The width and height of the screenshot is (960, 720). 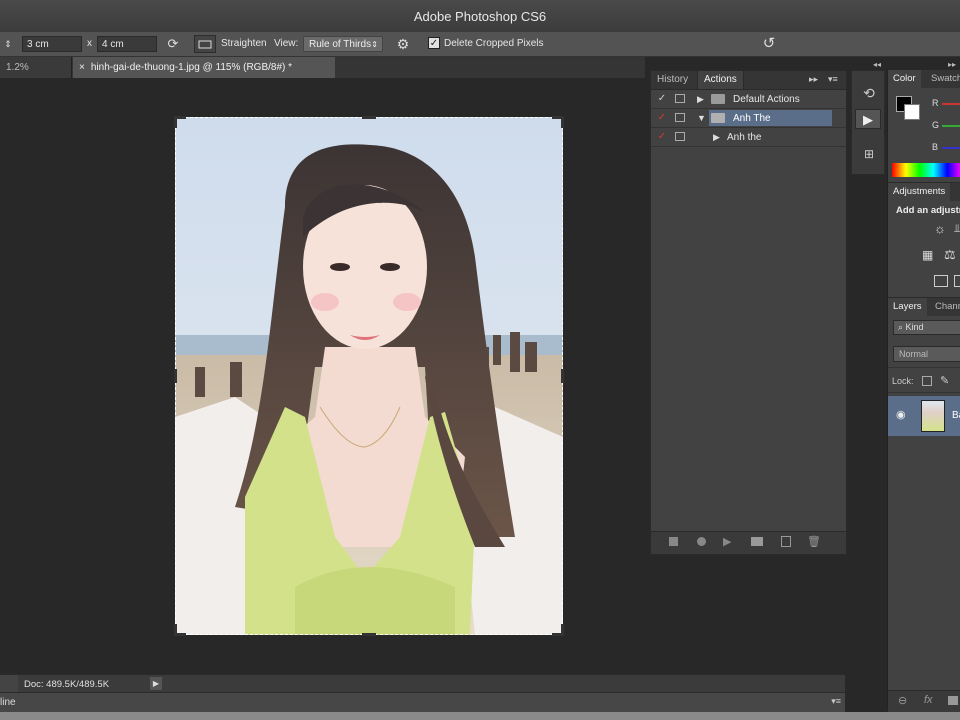 I want to click on crop-handle-bottom-right, so click(x=558, y=630).